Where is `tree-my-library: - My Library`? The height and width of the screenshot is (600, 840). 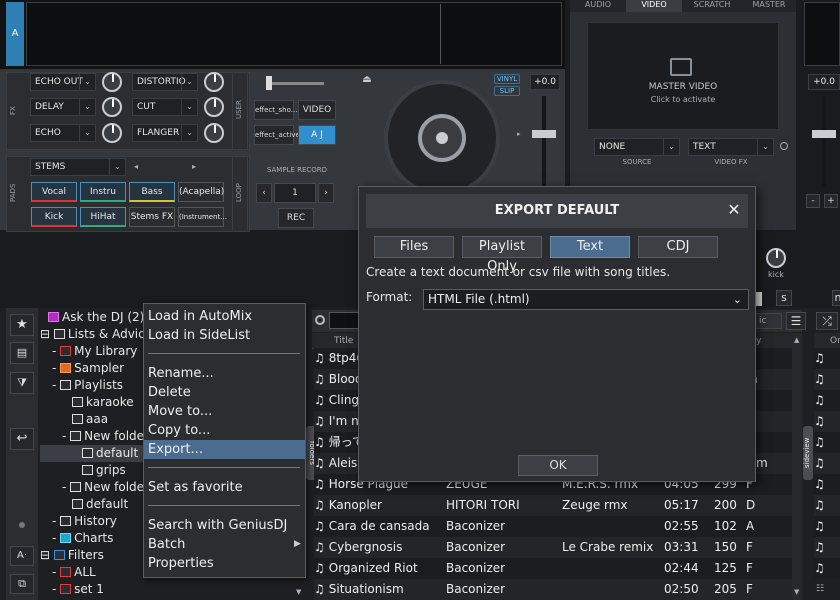
tree-my-library: - My Library is located at coordinates (94, 351).